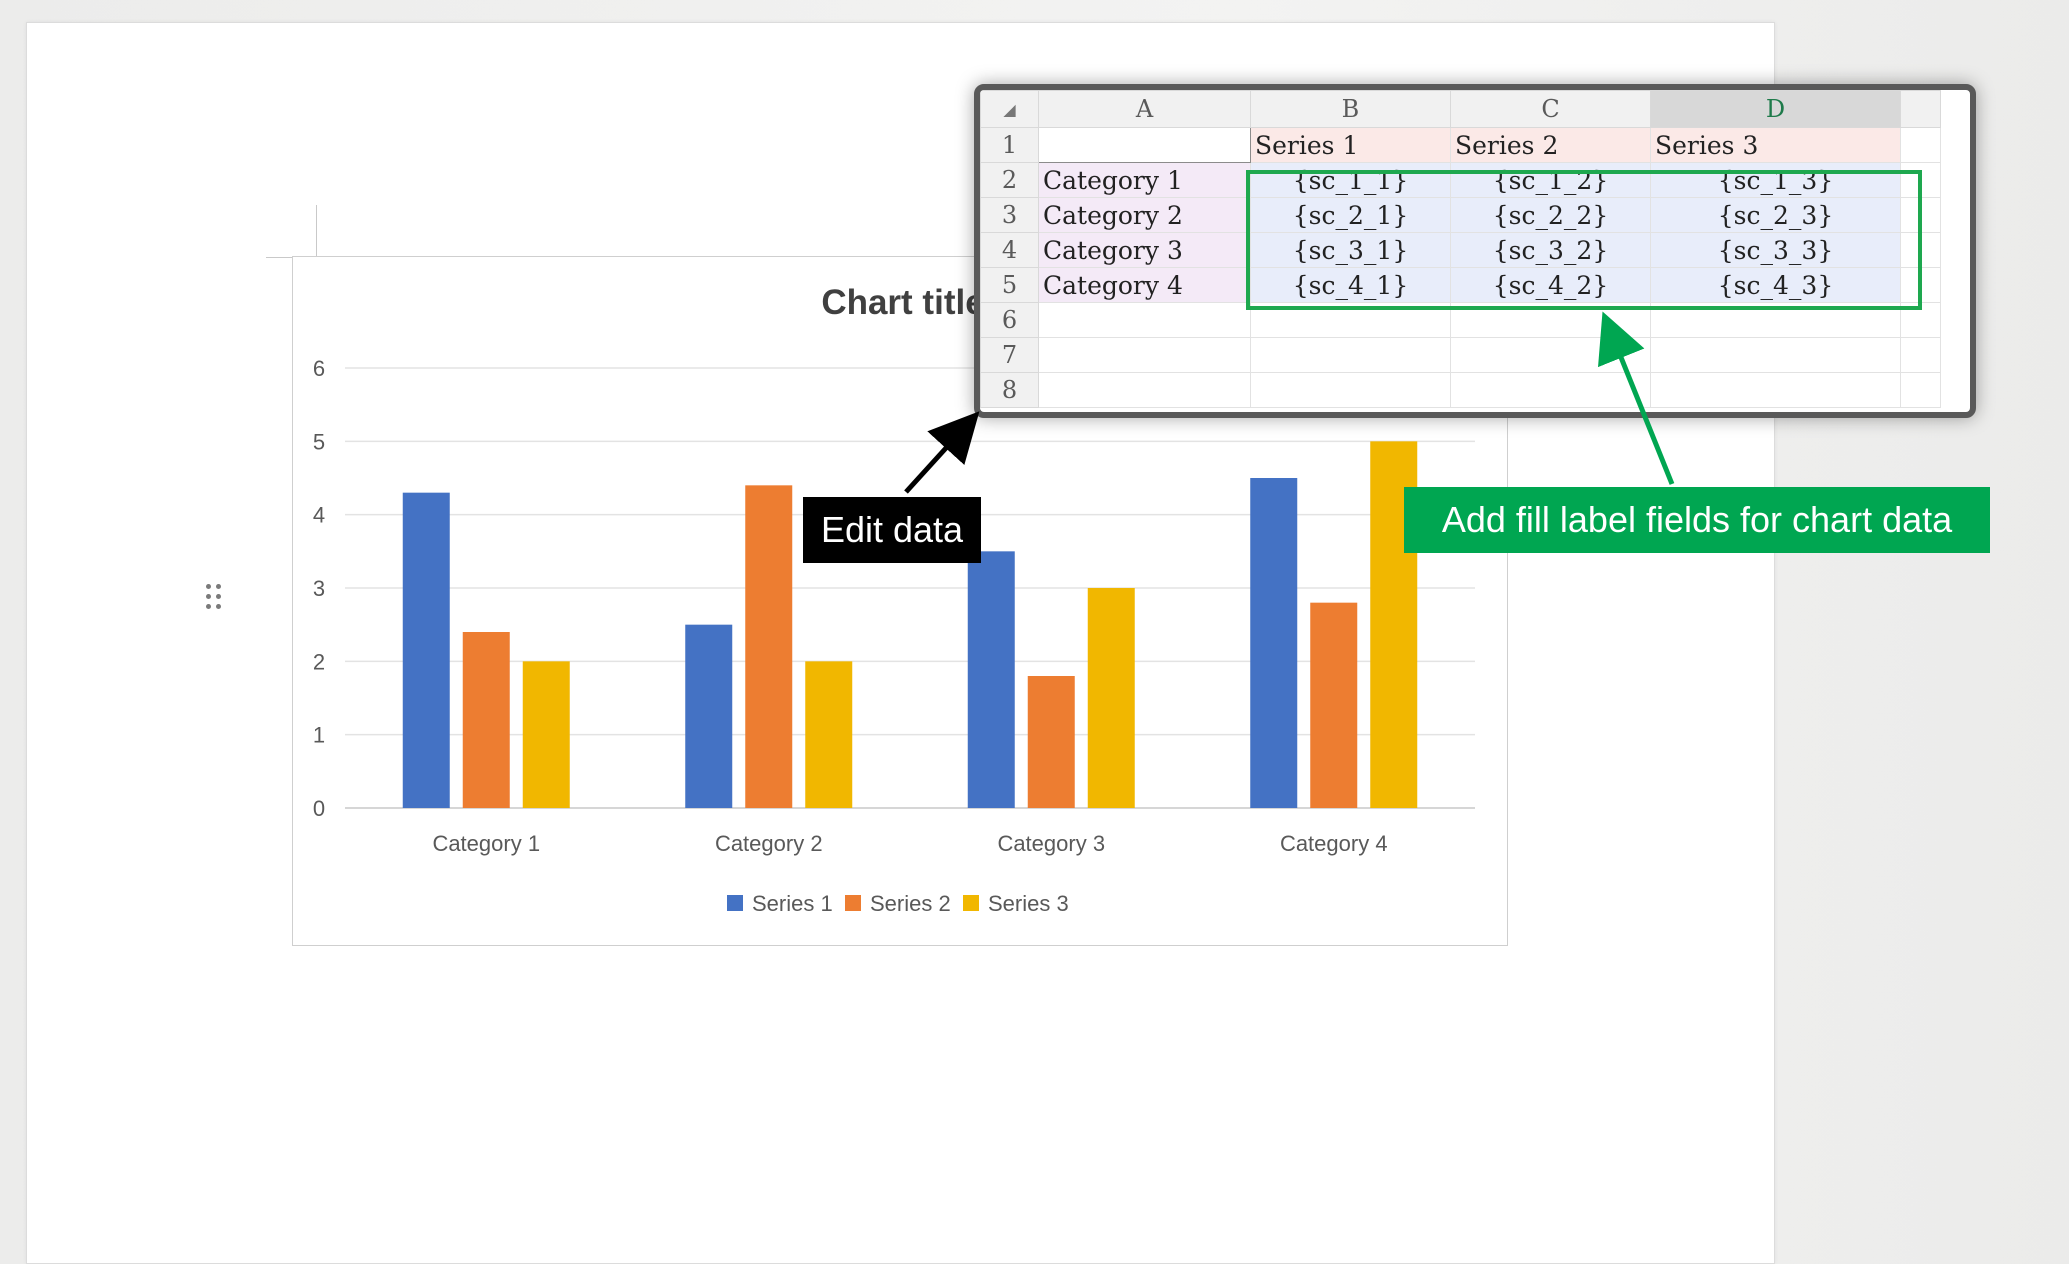 The height and width of the screenshot is (1264, 2069). I want to click on cell-c7, so click(1550, 355).